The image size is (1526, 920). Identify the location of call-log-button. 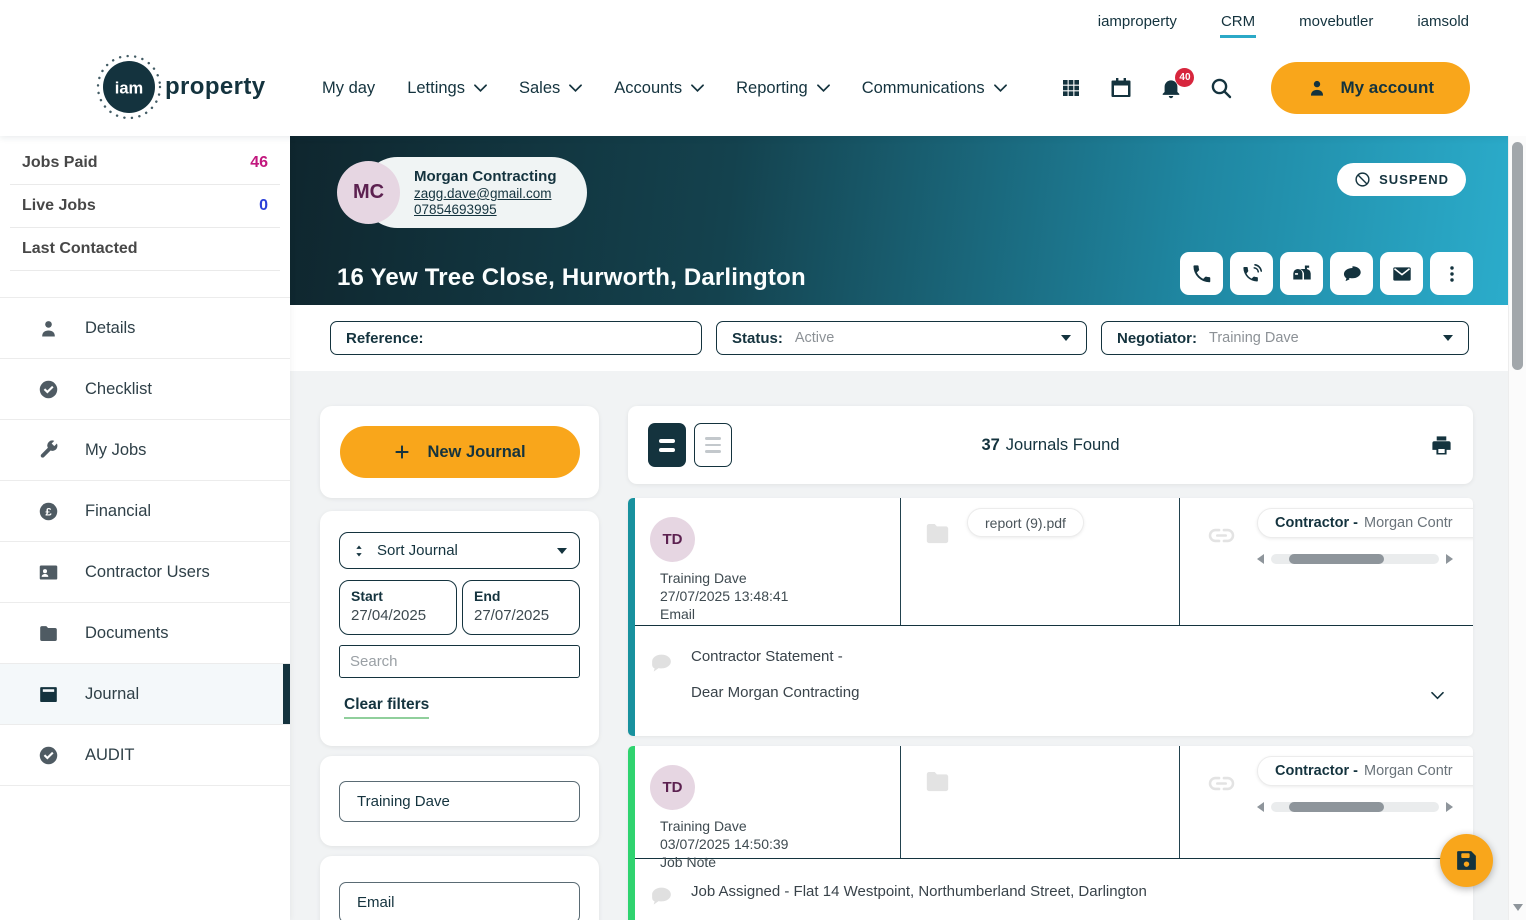
(1251, 273).